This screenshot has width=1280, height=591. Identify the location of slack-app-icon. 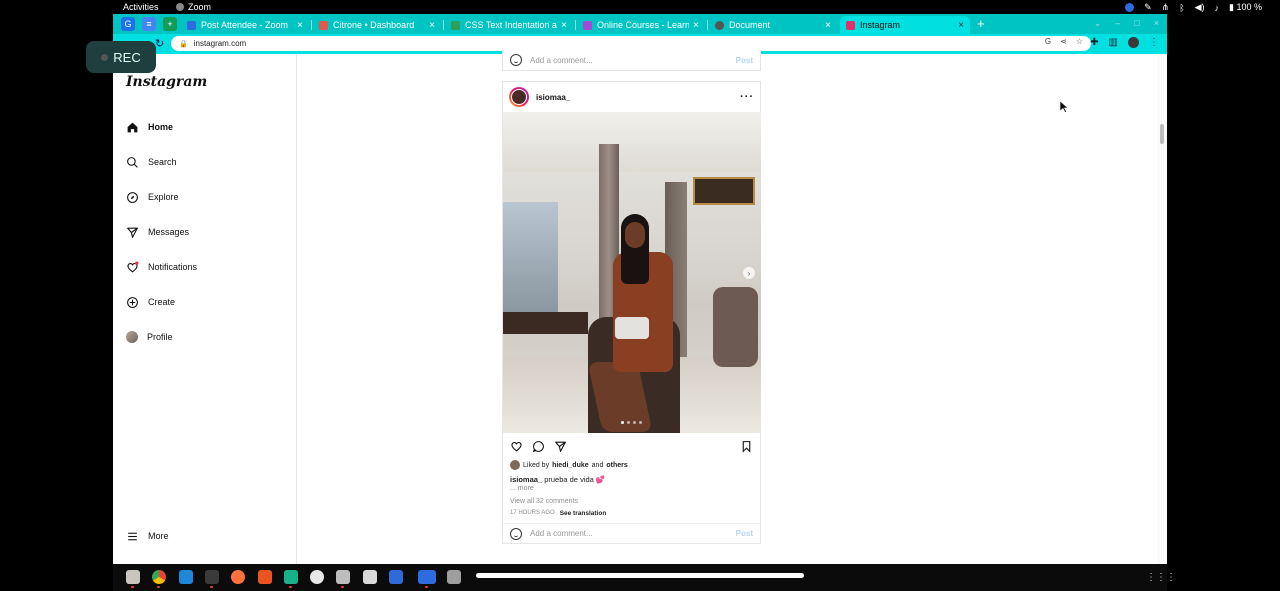
(317, 577).